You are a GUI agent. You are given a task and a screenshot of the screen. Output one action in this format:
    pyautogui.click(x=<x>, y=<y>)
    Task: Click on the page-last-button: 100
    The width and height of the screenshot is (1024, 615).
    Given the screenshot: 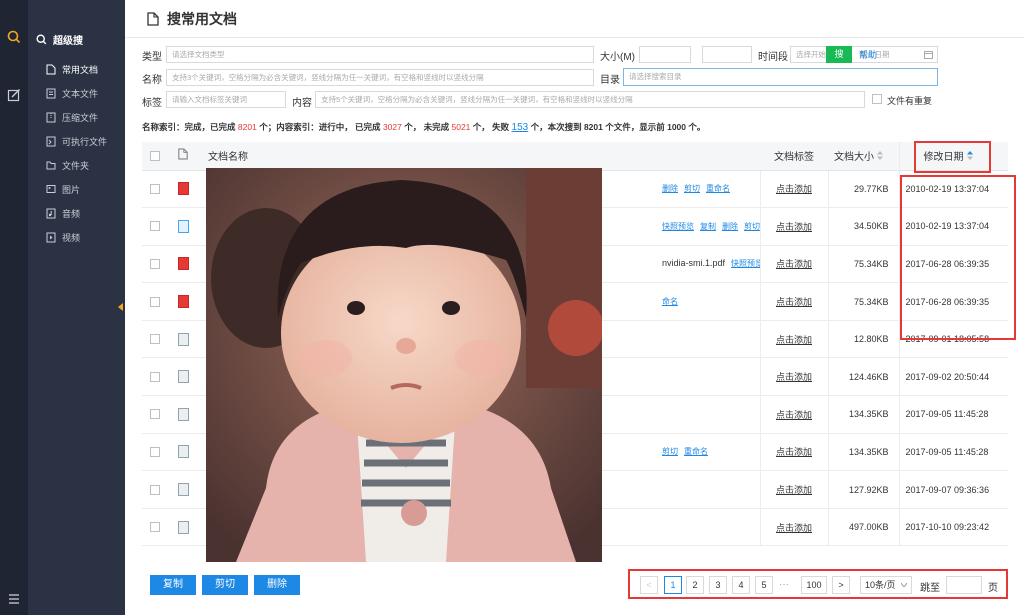 What is the action you would take?
    pyautogui.click(x=814, y=585)
    